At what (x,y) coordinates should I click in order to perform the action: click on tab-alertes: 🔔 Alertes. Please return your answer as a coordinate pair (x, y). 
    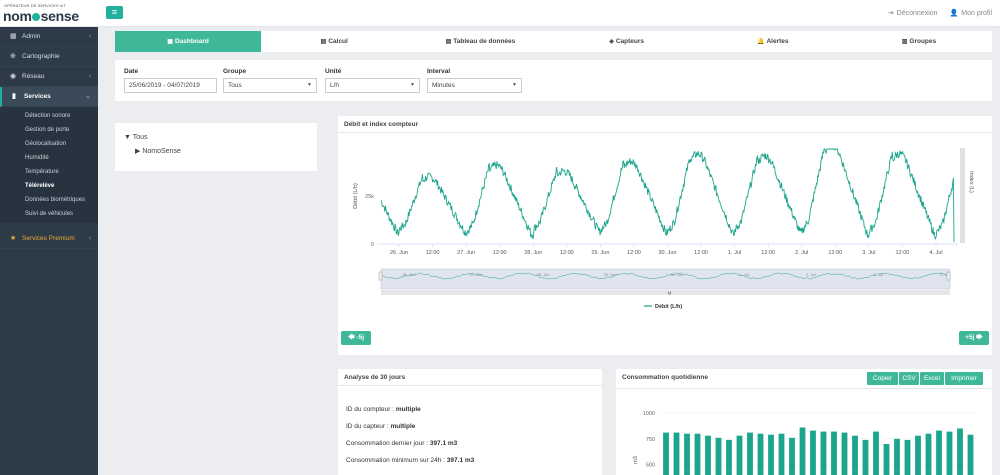
    Looking at the image, I should click on (773, 41).